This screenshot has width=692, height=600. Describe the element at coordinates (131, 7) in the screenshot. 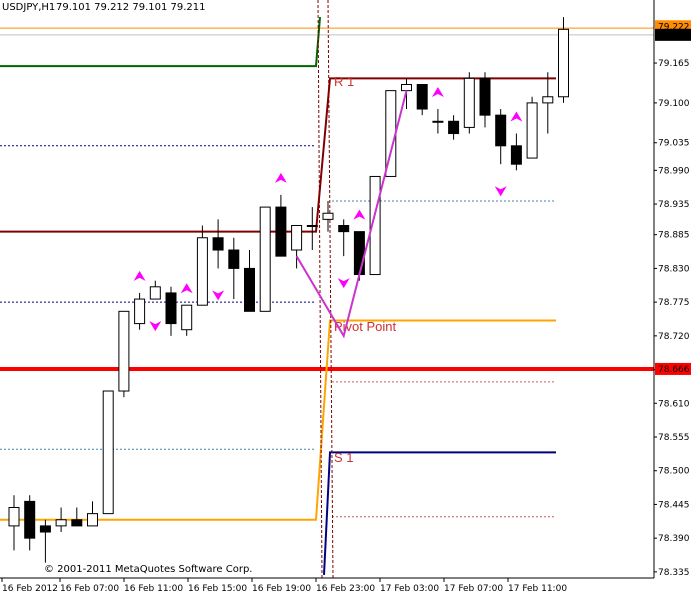

I see `ohlc-label: 79.101 79.212 79.101 79.211` at that location.